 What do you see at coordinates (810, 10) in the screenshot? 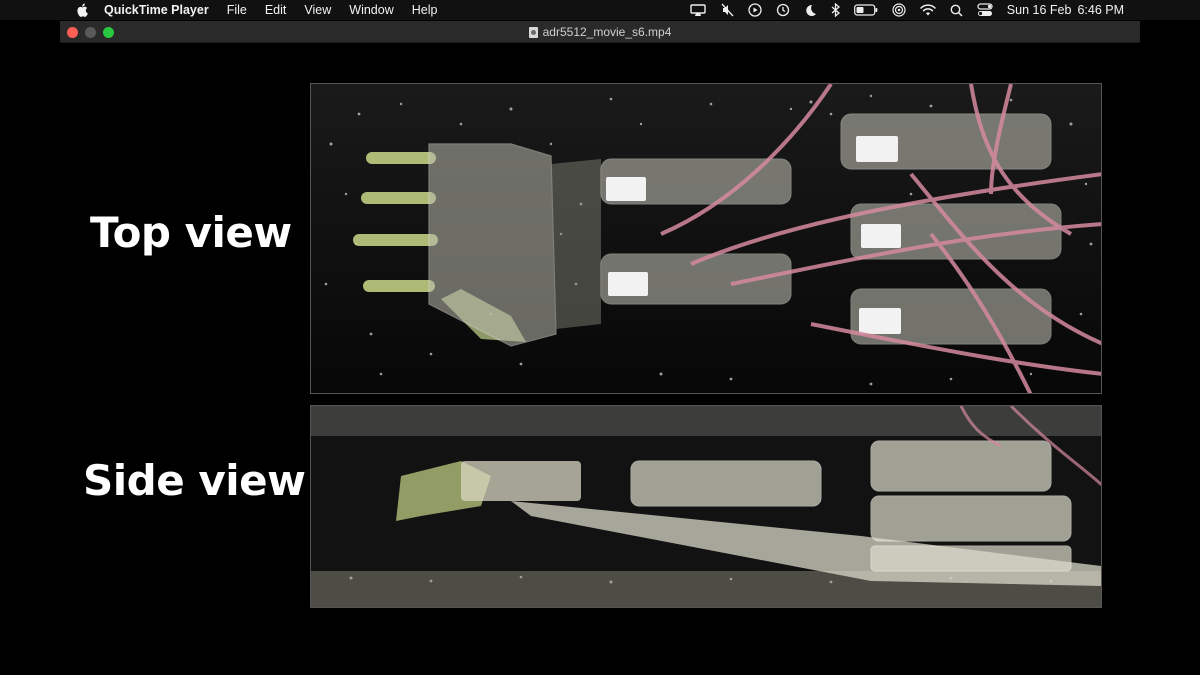
I see `moon-icon` at bounding box center [810, 10].